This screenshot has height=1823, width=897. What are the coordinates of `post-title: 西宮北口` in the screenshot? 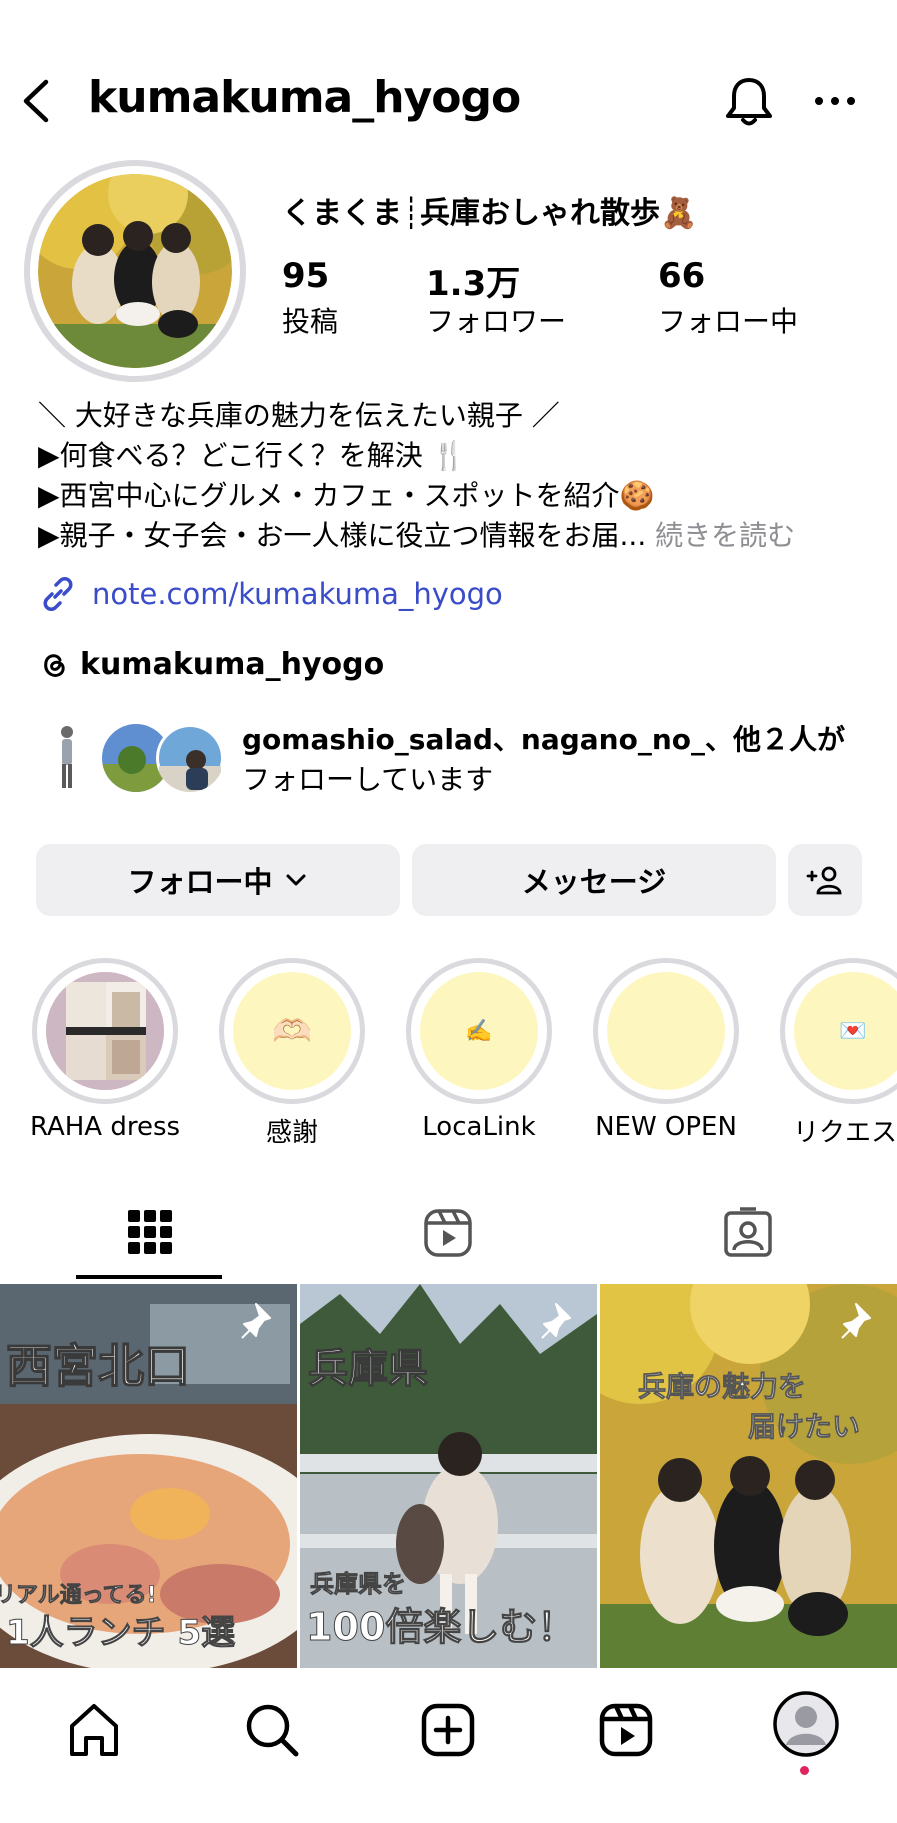 It's located at (98, 1366).